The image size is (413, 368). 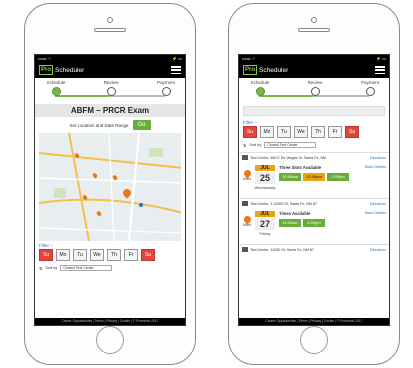 I want to click on location-label: Set Location and Date Range, so click(x=99, y=125).